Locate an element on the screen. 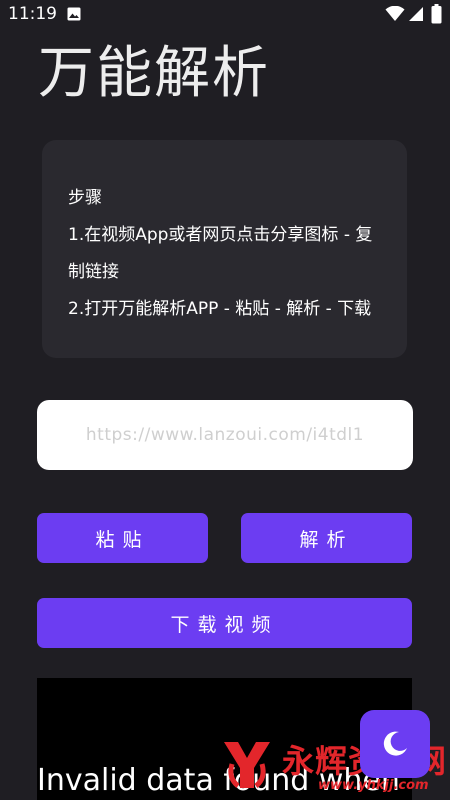 The height and width of the screenshot is (800, 450). parse-button-label: 解析 is located at coordinates (326, 539).